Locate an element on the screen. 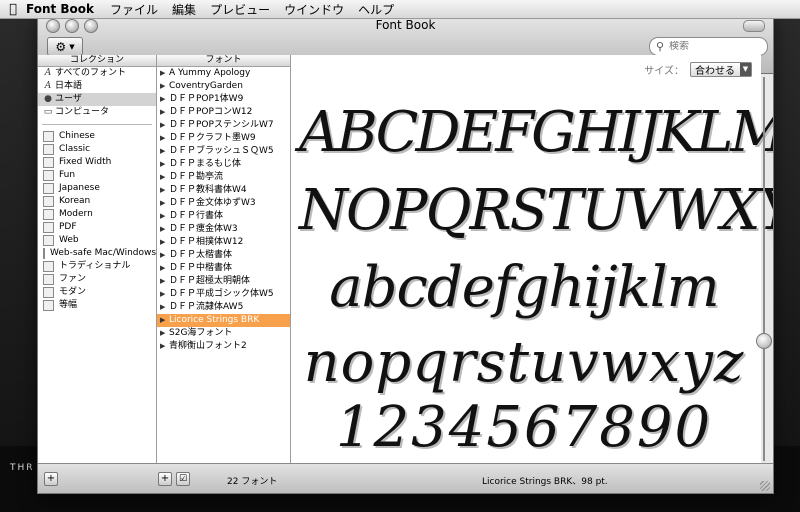 The height and width of the screenshot is (512, 800). collection-item: ファン is located at coordinates (97, 279).